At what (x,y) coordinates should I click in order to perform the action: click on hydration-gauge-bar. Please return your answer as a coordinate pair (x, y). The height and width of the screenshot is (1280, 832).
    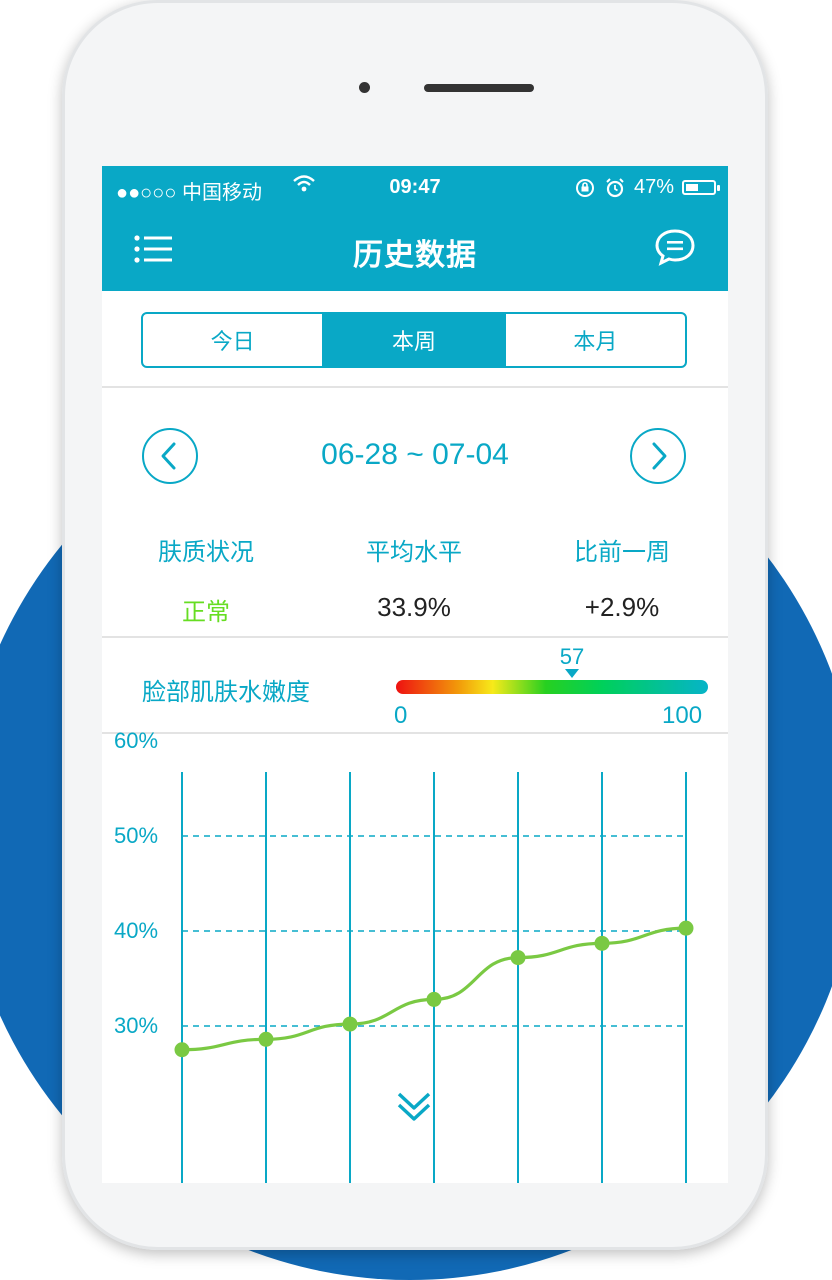
    Looking at the image, I should click on (552, 687).